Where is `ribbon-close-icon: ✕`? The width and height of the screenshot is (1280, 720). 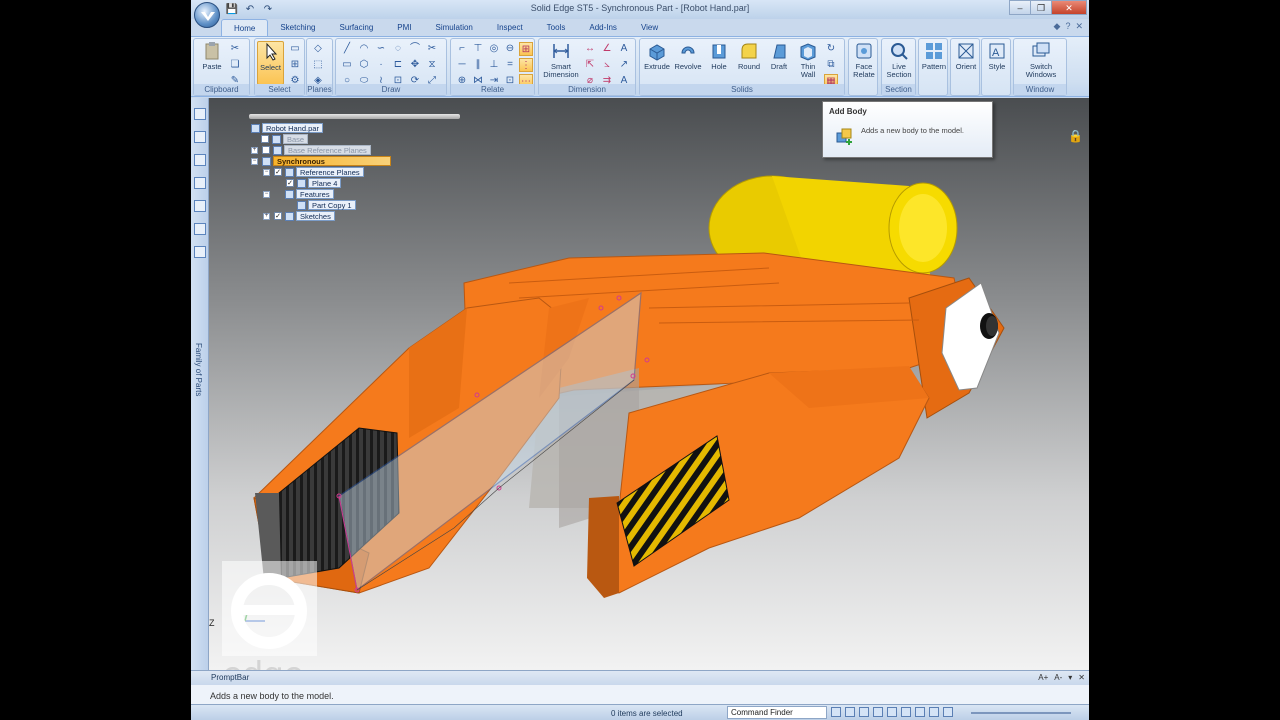
ribbon-close-icon: ✕ is located at coordinates (1079, 26).